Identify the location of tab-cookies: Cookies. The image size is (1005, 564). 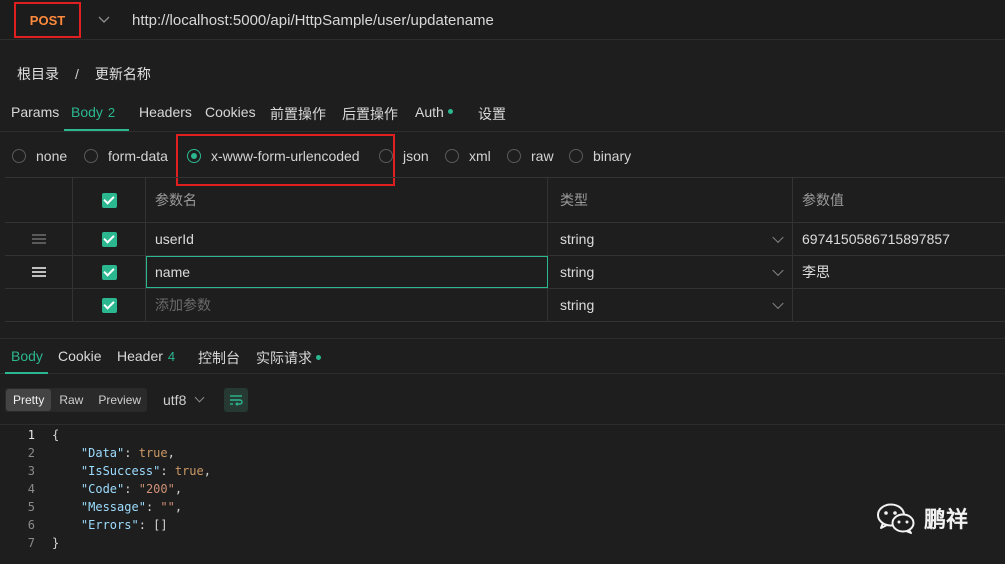
(230, 112).